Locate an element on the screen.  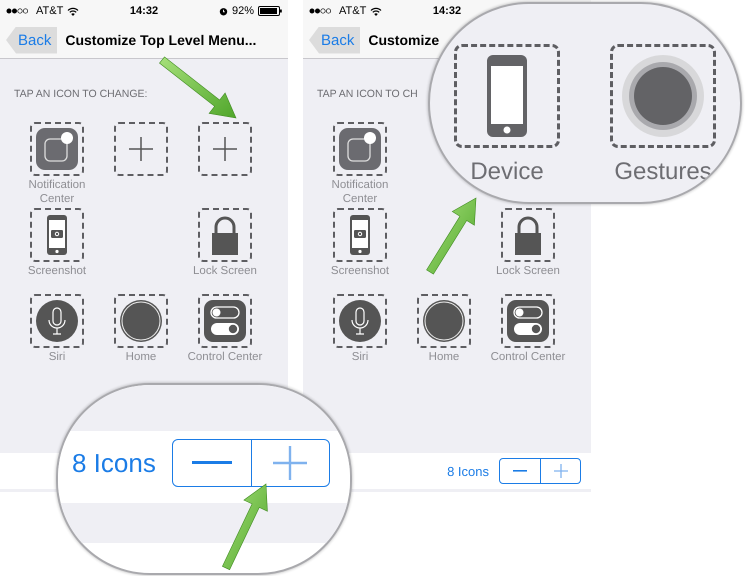
screen-title: Customize is located at coordinates (404, 40).